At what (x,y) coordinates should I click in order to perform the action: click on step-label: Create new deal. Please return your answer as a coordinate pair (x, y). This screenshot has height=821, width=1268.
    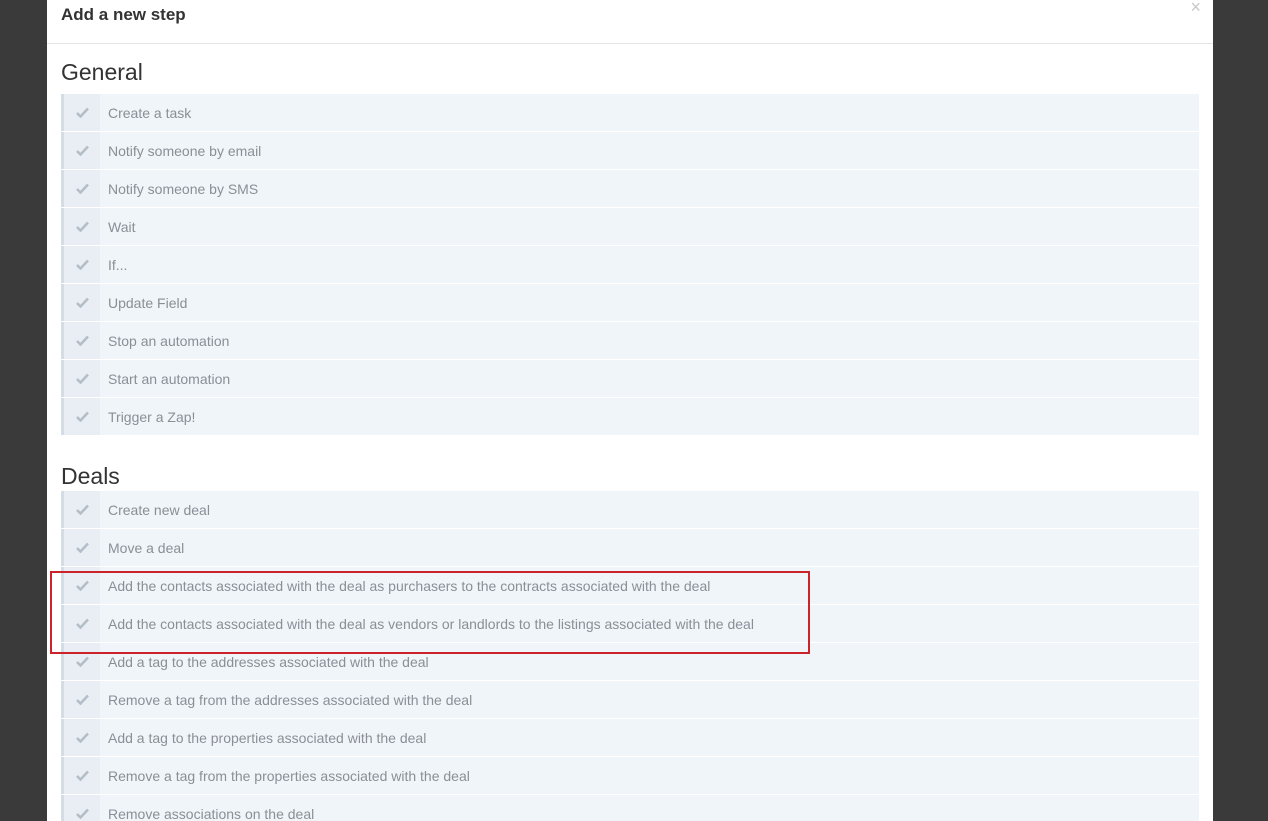
    Looking at the image, I should click on (159, 509).